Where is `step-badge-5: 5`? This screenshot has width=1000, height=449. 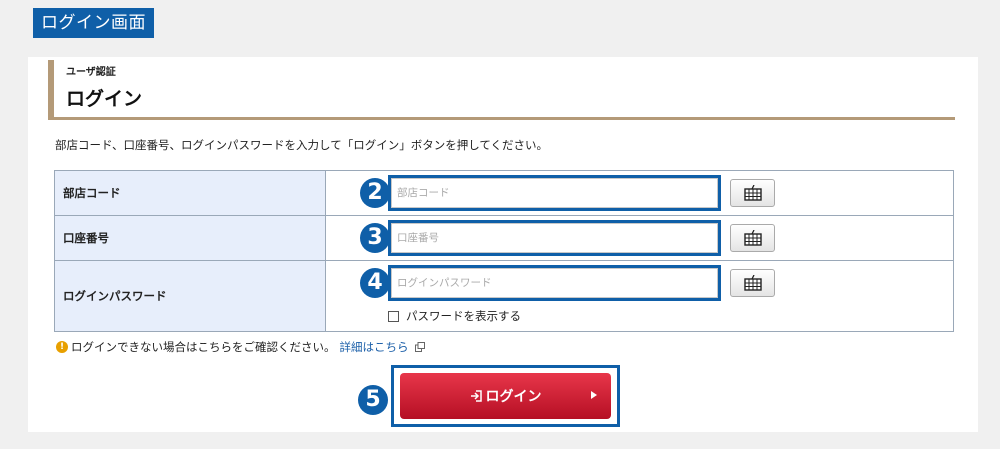
step-badge-5: 5 is located at coordinates (373, 400).